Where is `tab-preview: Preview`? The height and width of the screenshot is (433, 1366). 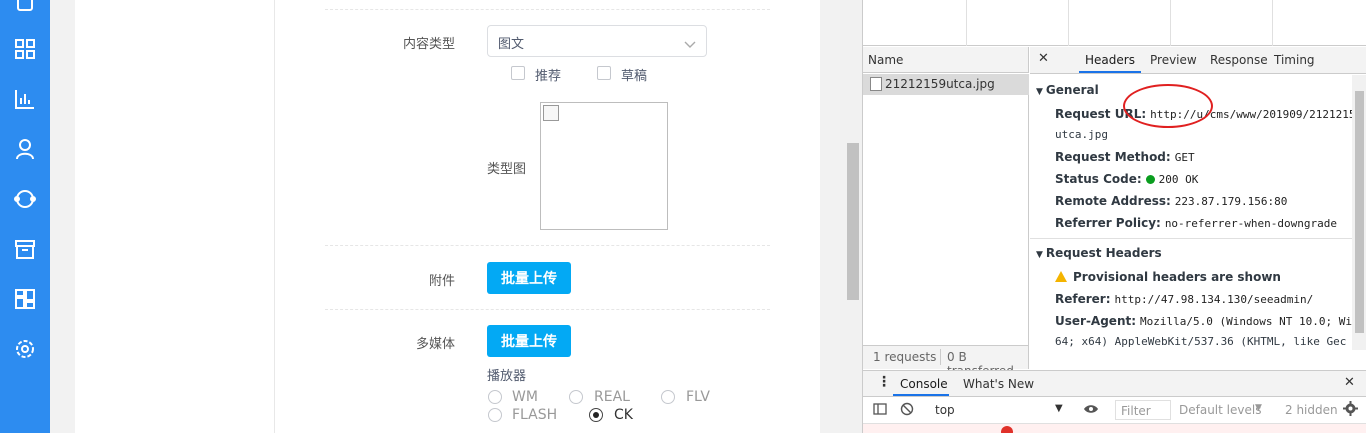
tab-preview: Preview is located at coordinates (1173, 60).